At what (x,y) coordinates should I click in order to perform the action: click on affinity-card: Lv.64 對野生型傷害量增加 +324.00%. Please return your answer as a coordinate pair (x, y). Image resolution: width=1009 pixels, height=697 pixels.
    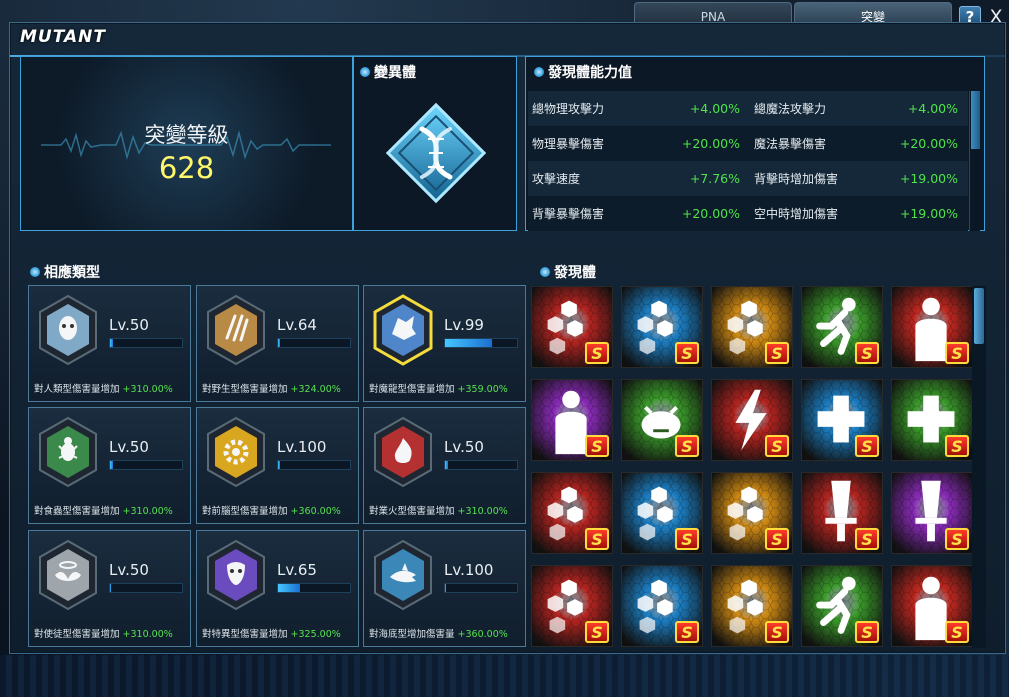
    Looking at the image, I should click on (277, 343).